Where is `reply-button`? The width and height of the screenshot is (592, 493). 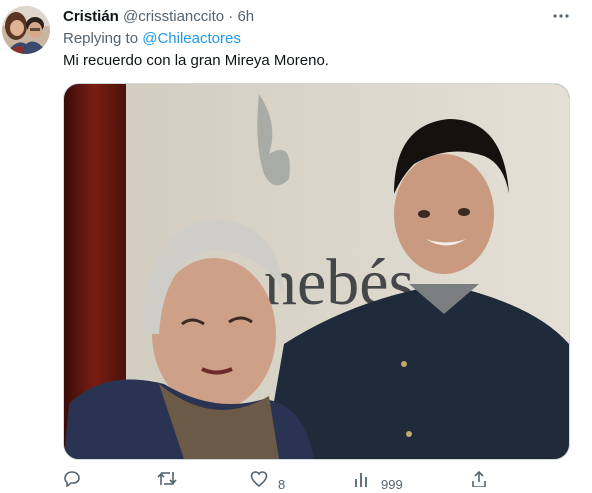
reply-button is located at coordinates (77, 478).